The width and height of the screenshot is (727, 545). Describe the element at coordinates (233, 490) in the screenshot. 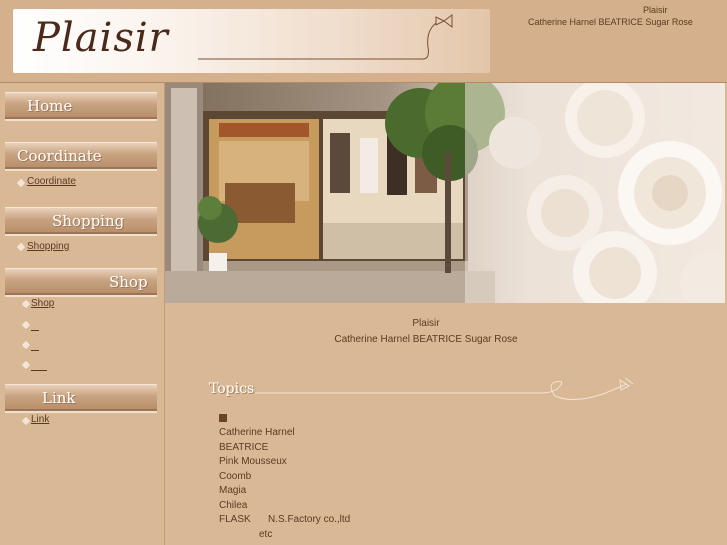

I see `topic-item: Magia` at that location.